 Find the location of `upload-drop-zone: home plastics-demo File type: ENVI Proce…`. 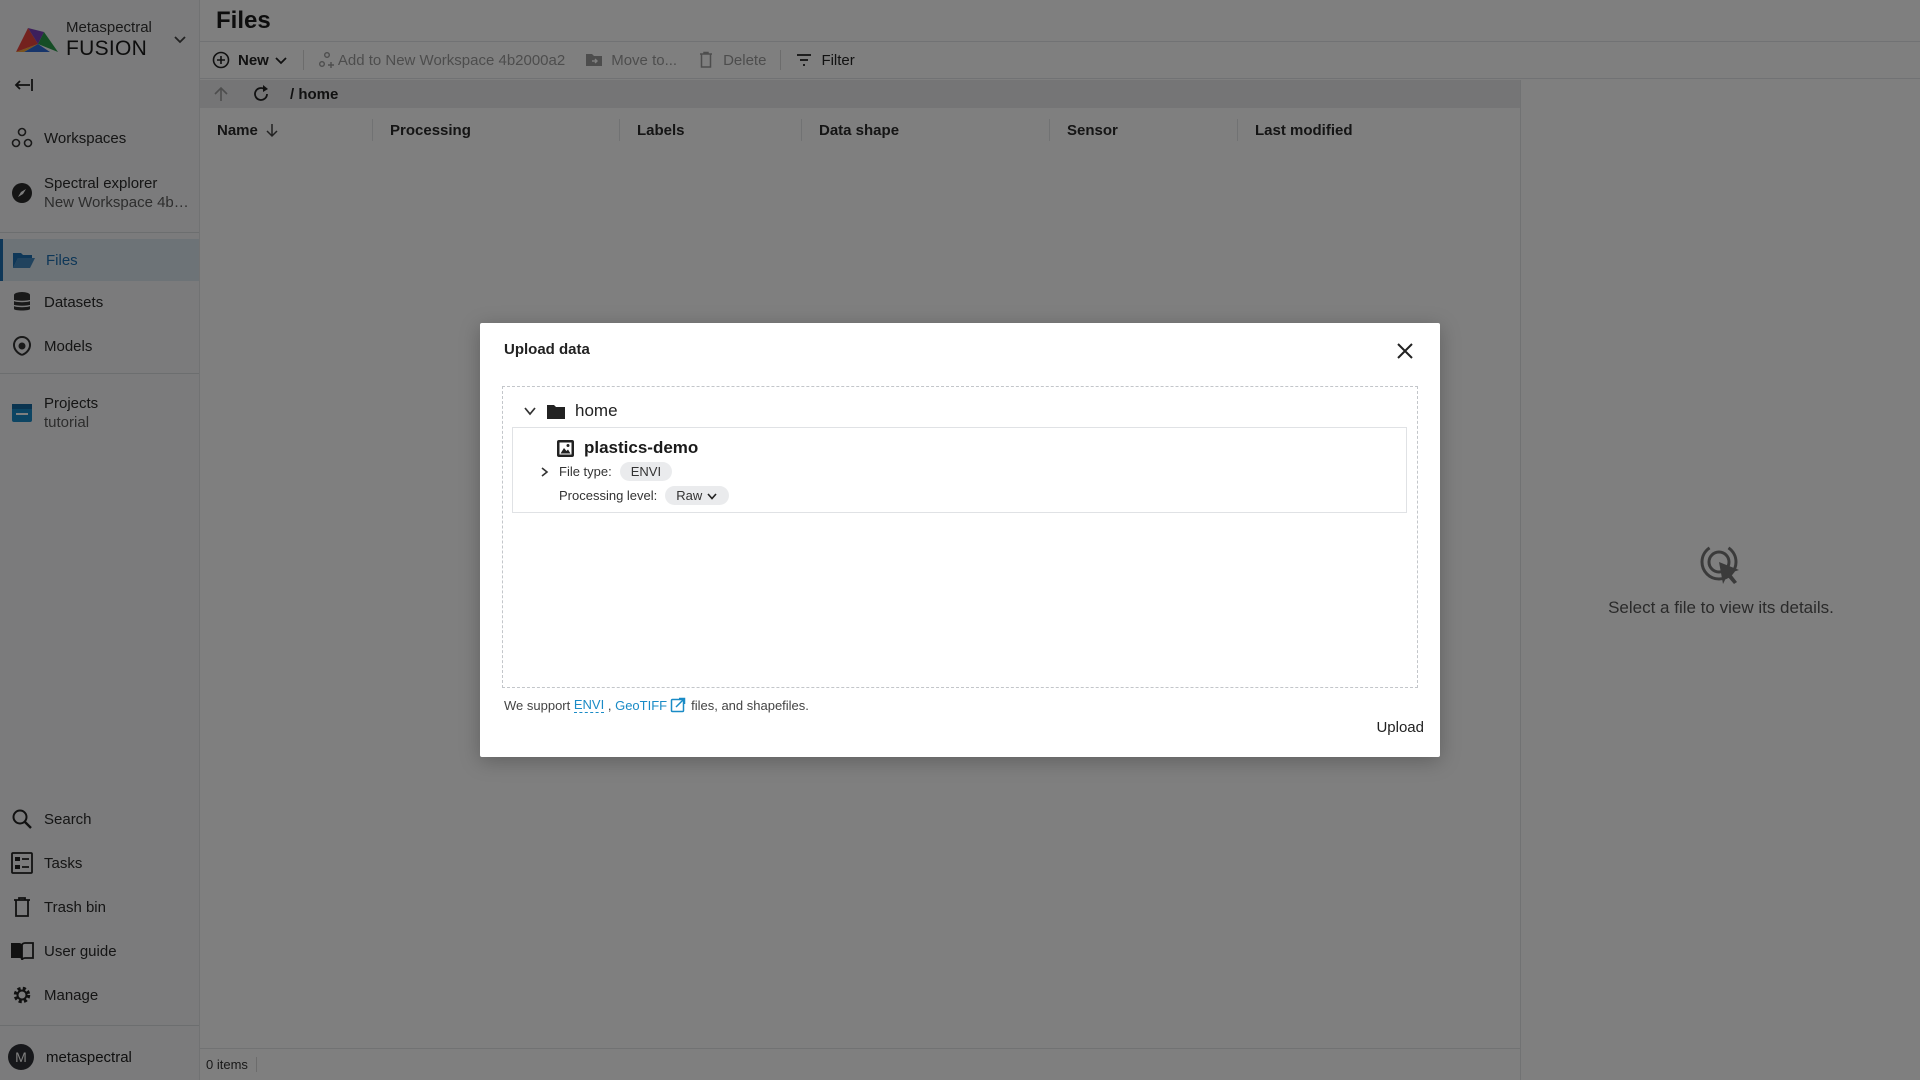

upload-drop-zone: home plastics-demo File type: ENVI Proce… is located at coordinates (960, 537).